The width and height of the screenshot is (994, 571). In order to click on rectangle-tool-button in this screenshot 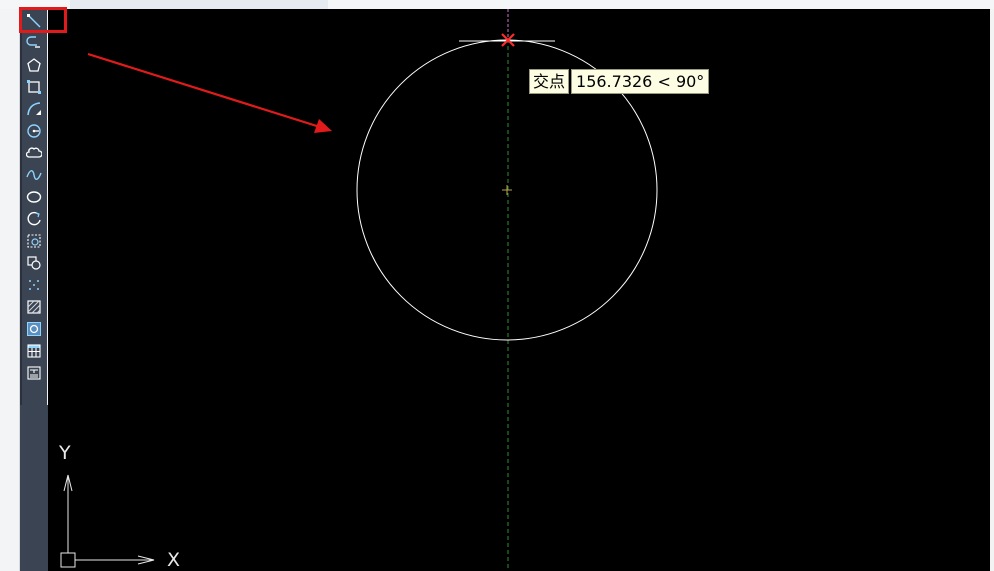, I will do `click(34, 87)`.